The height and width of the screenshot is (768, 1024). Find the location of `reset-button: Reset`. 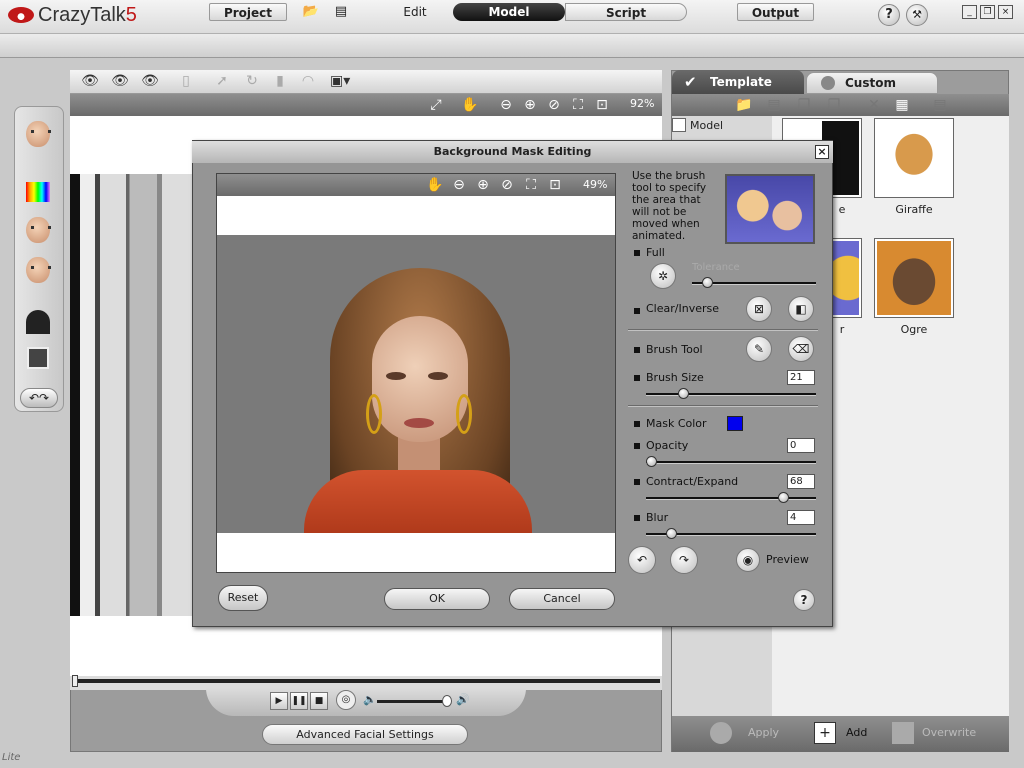

reset-button: Reset is located at coordinates (243, 598).